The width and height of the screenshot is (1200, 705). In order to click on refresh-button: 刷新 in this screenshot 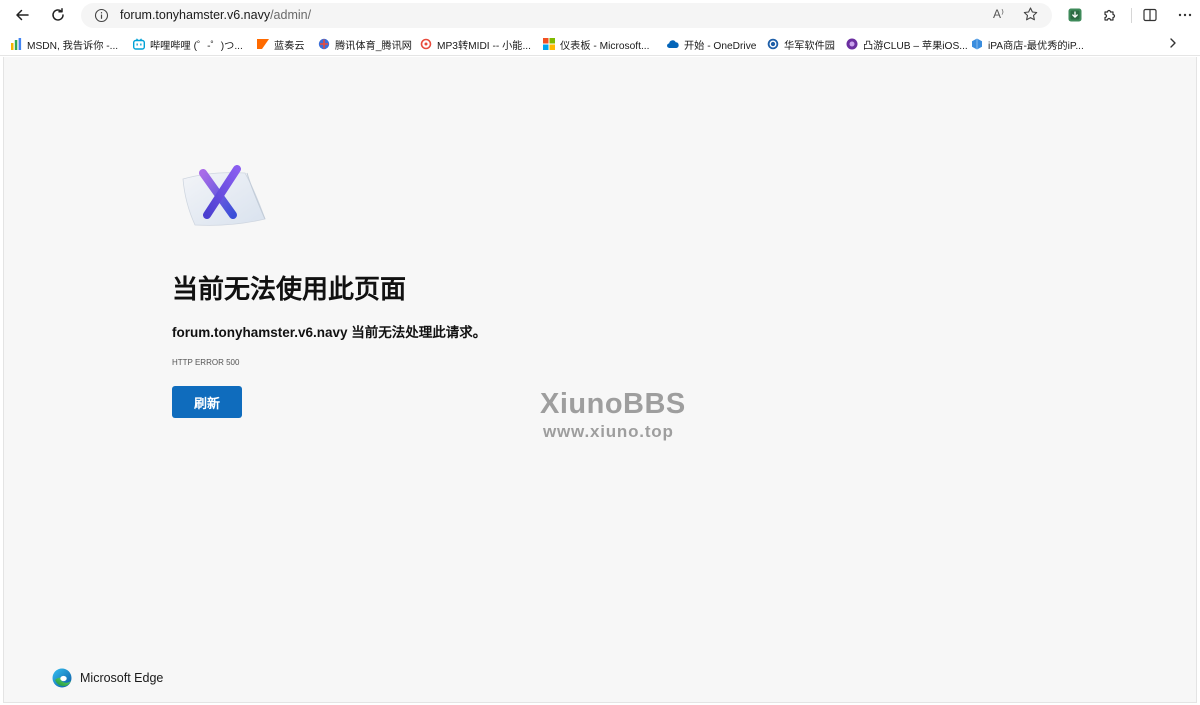, I will do `click(207, 402)`.